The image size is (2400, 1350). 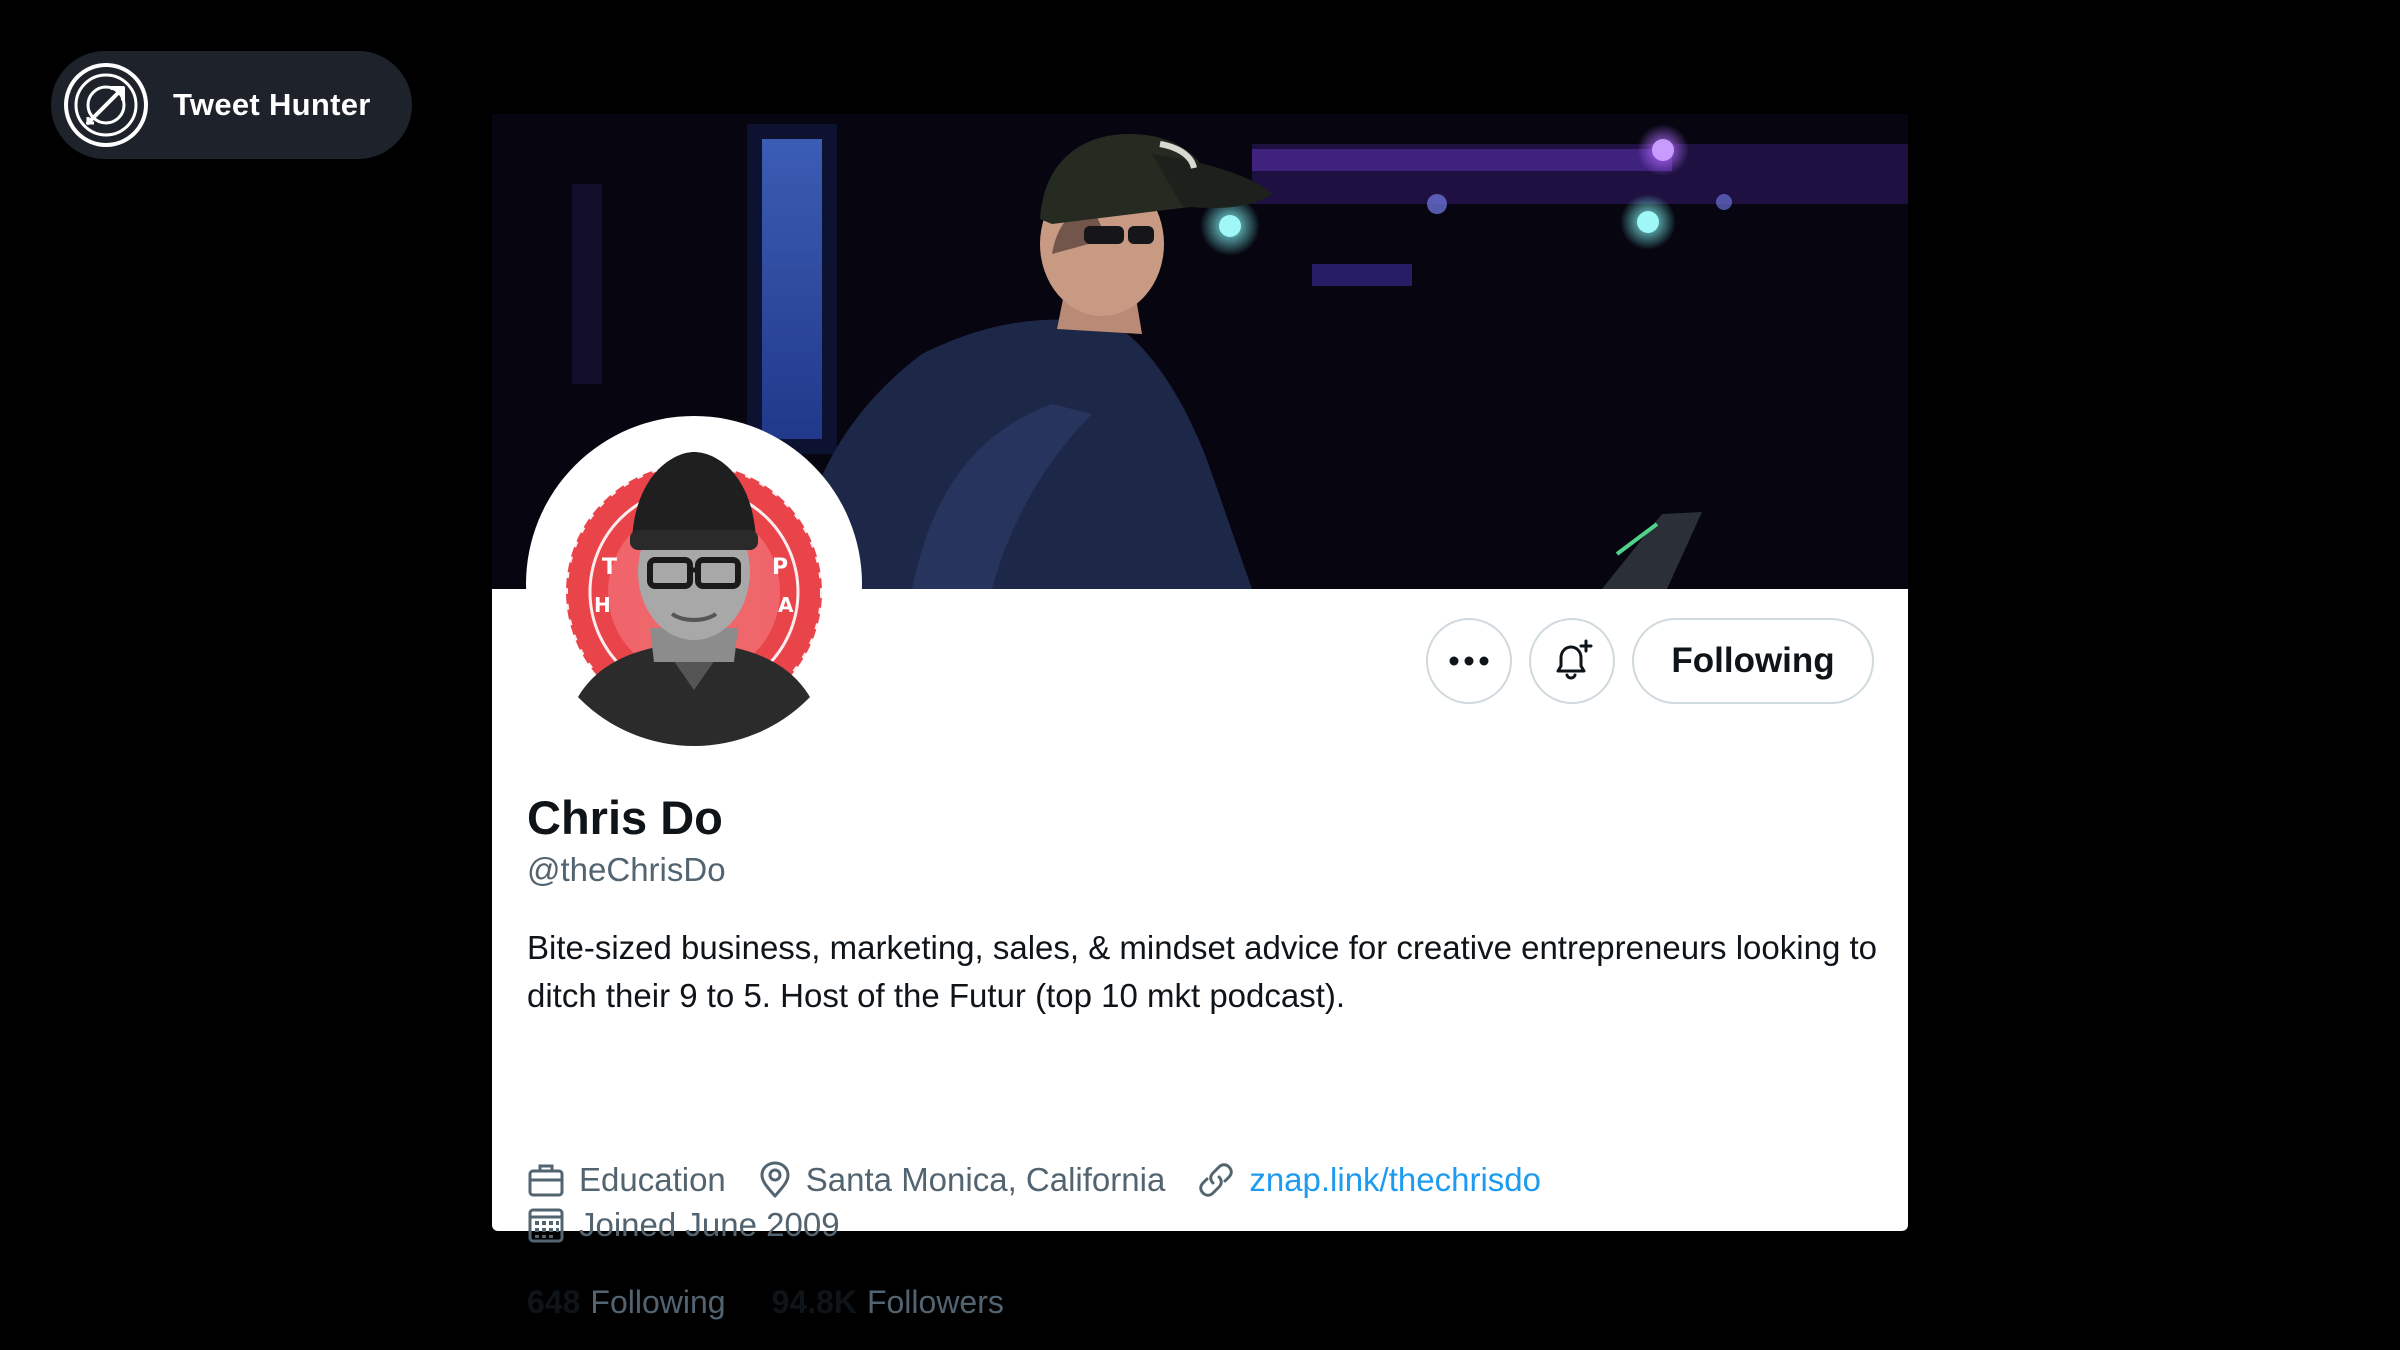 What do you see at coordinates (985, 1179) in the screenshot?
I see `location-text: Santa Monica, California` at bounding box center [985, 1179].